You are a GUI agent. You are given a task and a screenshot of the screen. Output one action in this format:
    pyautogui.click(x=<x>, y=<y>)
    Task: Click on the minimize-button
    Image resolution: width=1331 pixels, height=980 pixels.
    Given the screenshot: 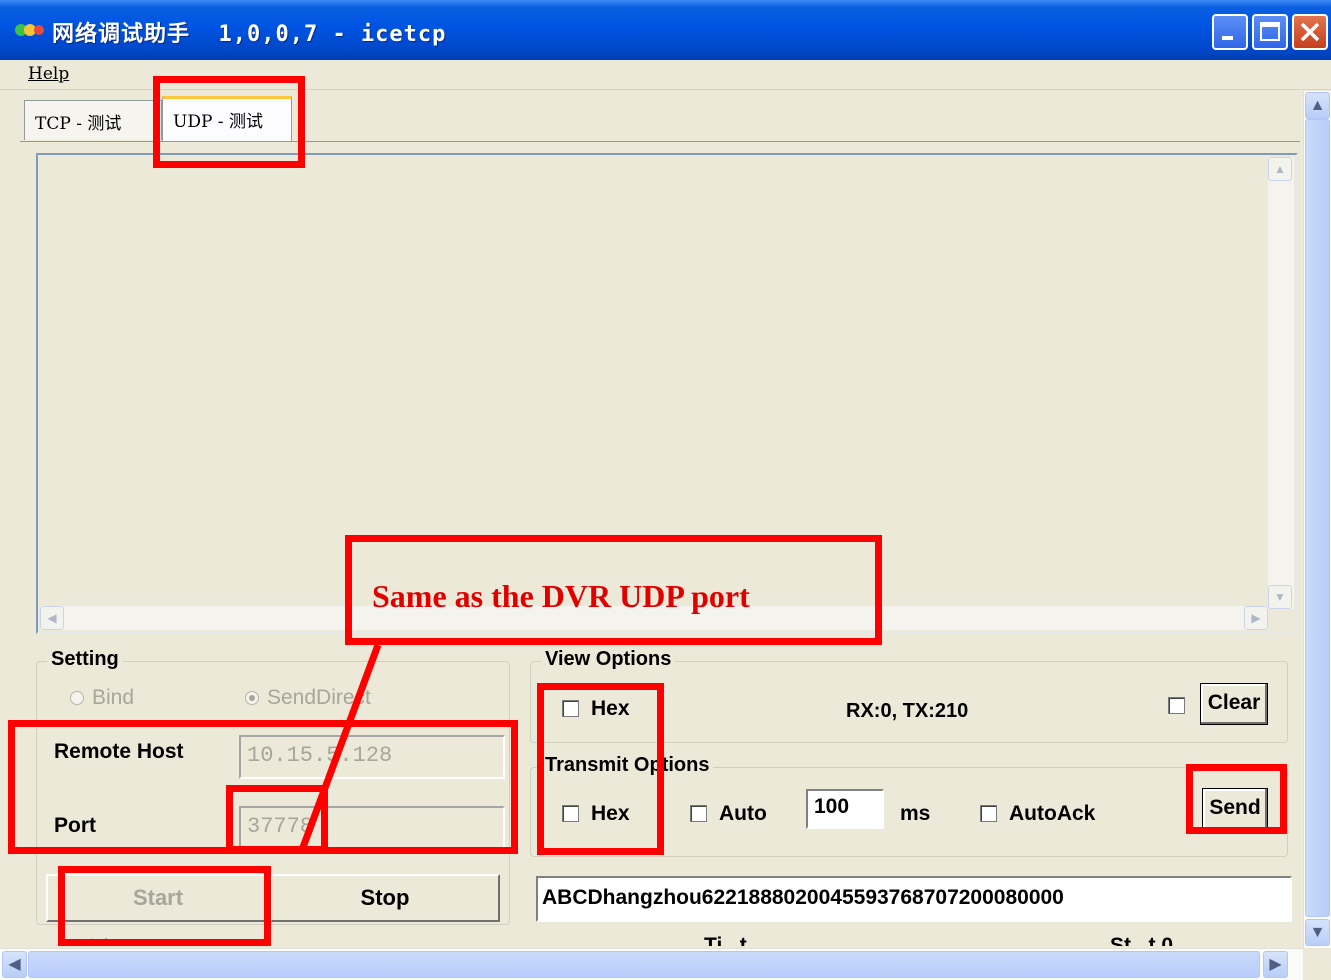 What is the action you would take?
    pyautogui.click(x=1230, y=32)
    